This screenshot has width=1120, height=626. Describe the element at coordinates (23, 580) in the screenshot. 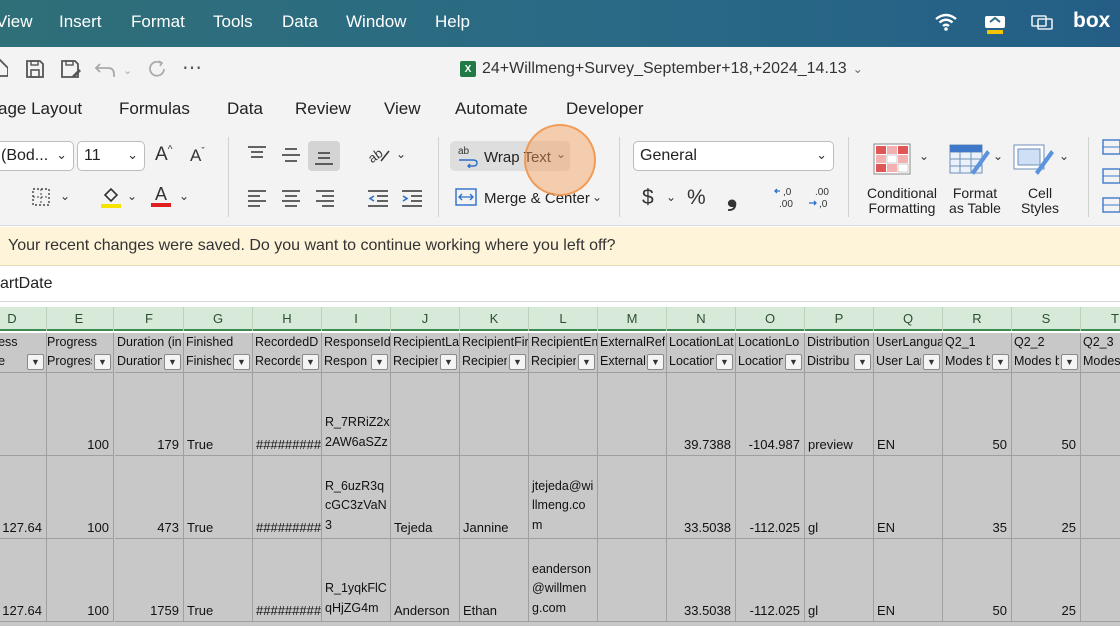

I see `cell-d5: 127.64` at that location.